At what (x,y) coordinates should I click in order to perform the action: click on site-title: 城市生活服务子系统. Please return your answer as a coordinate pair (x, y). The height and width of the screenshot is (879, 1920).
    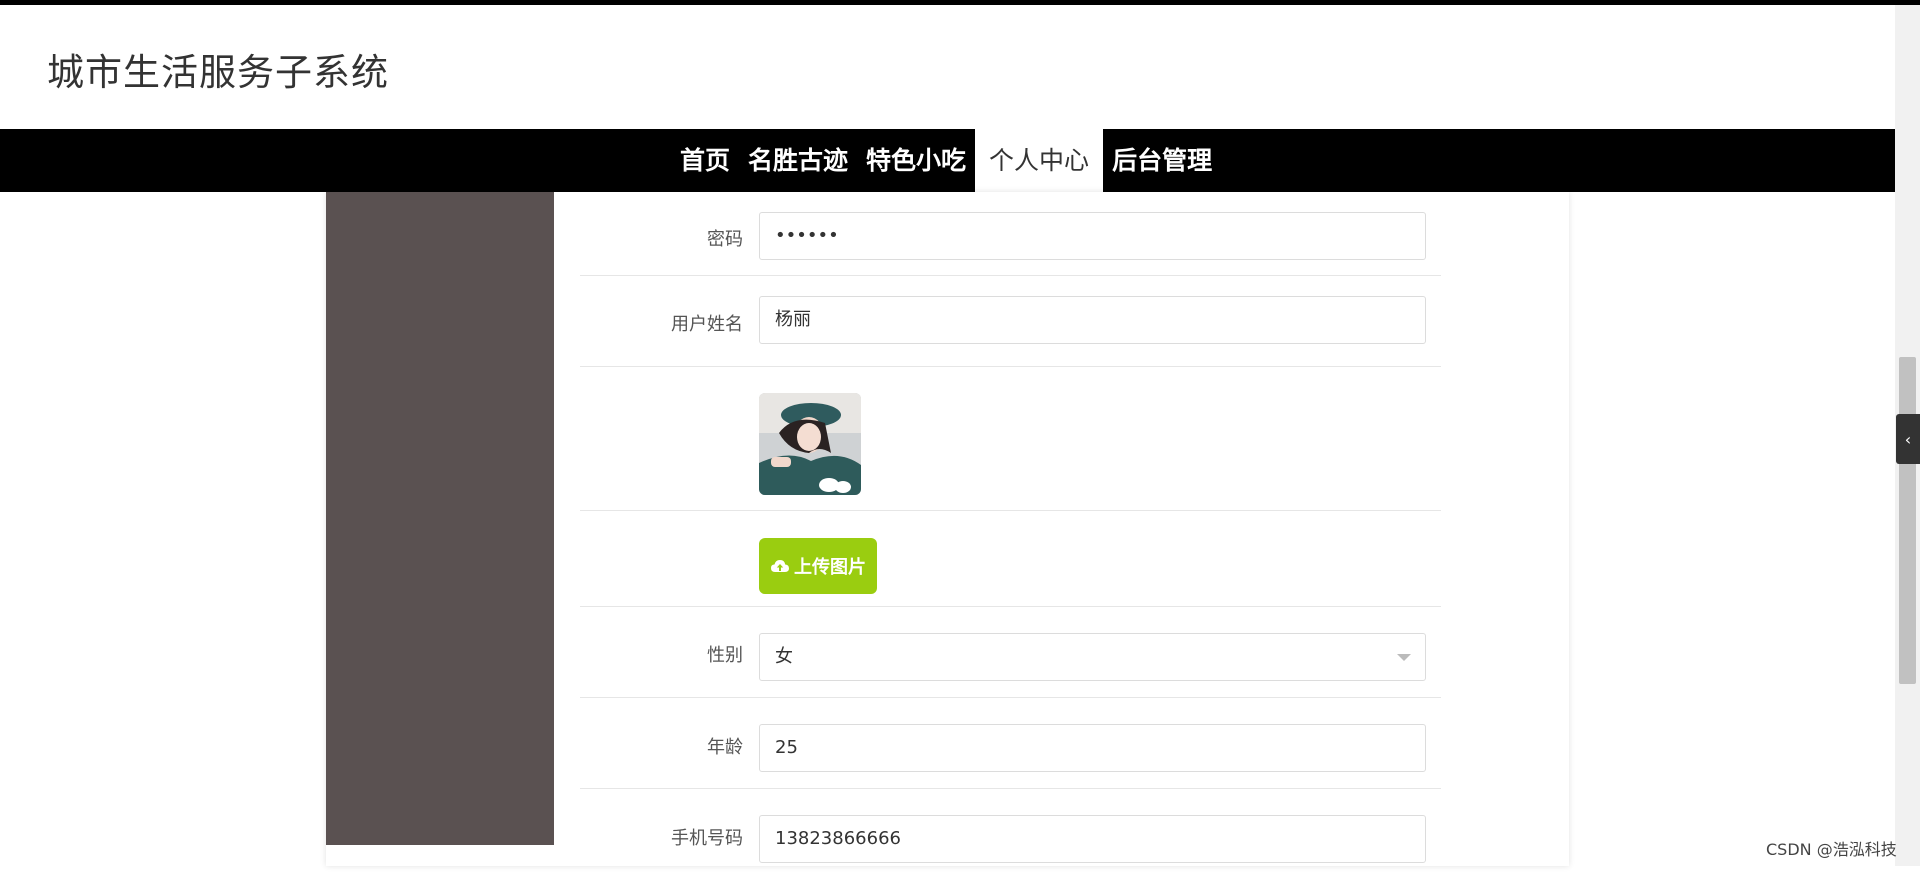
    Looking at the image, I should click on (218, 72).